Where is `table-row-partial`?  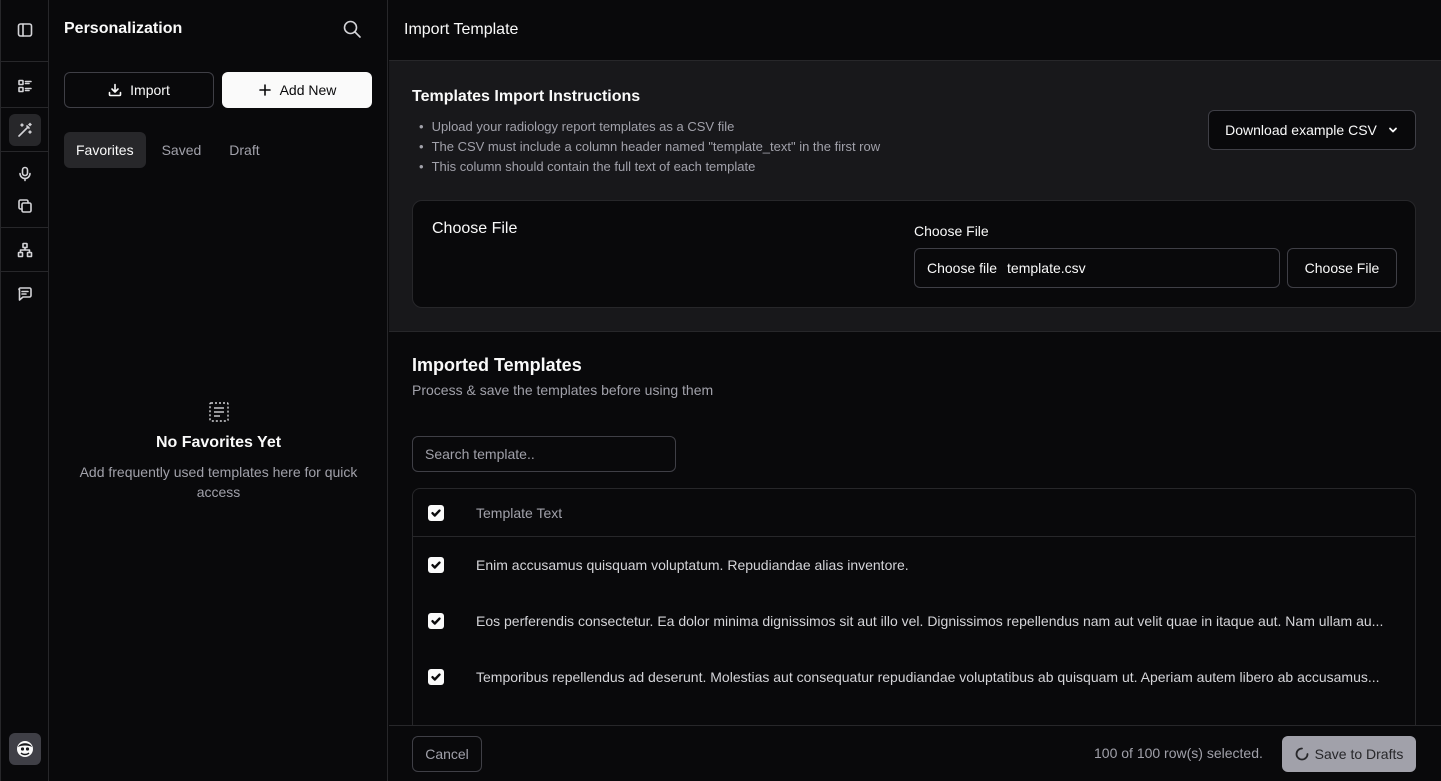
table-row-partial is located at coordinates (914, 715).